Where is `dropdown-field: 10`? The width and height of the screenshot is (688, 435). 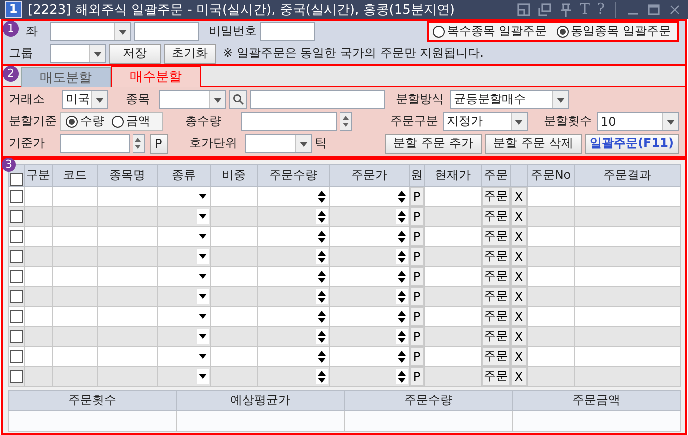
dropdown-field: 10 is located at coordinates (638, 121).